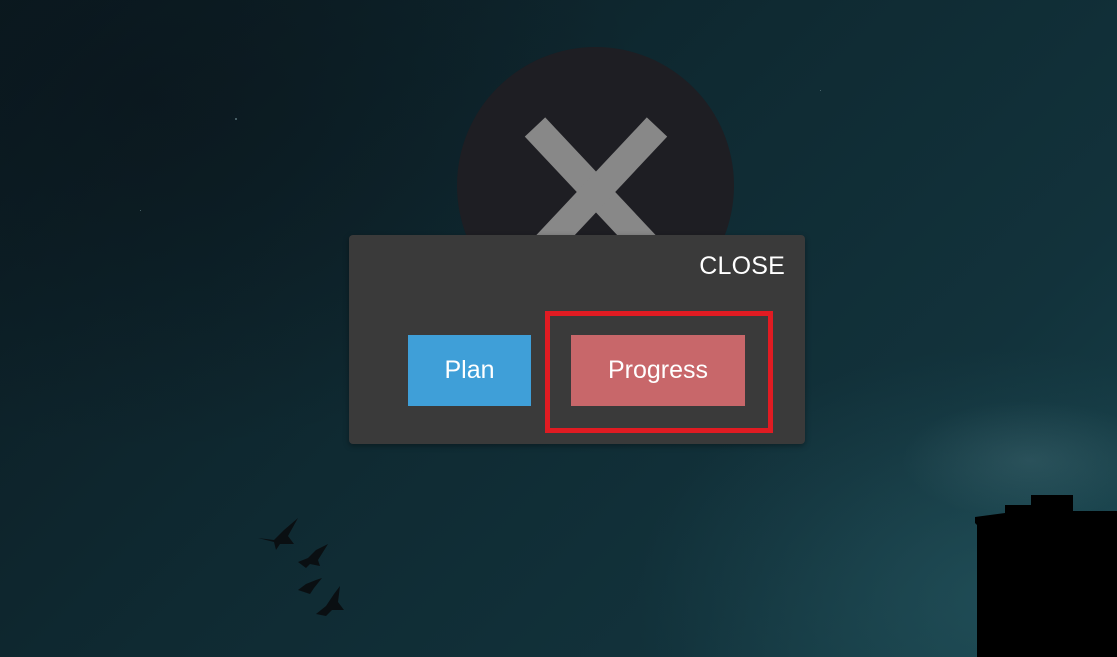  Describe the element at coordinates (1046, 576) in the screenshot. I see `building-silhouette` at that location.